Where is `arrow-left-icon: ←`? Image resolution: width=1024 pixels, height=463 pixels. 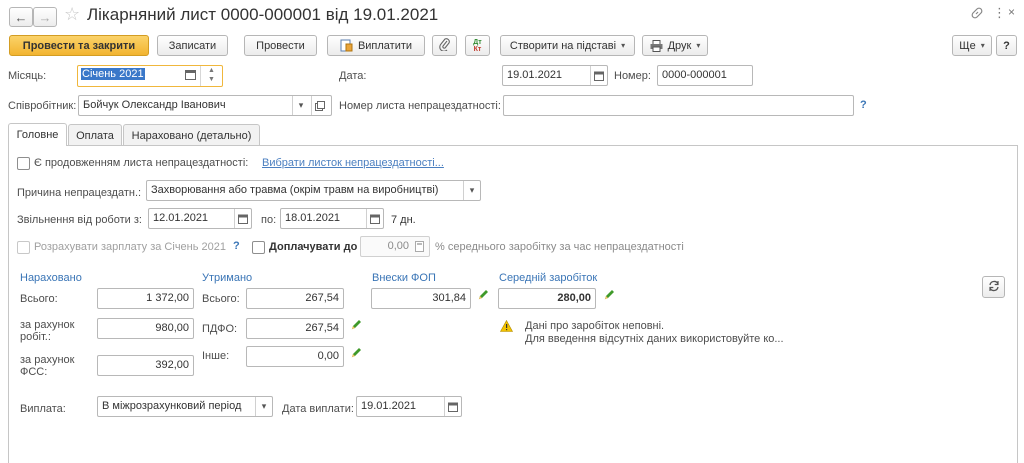 arrow-left-icon: ← is located at coordinates (21, 17).